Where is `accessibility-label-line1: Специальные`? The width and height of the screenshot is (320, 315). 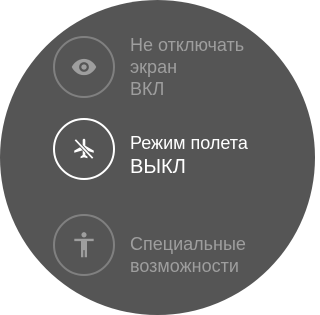 accessibility-label-line1: Специальные is located at coordinates (188, 244).